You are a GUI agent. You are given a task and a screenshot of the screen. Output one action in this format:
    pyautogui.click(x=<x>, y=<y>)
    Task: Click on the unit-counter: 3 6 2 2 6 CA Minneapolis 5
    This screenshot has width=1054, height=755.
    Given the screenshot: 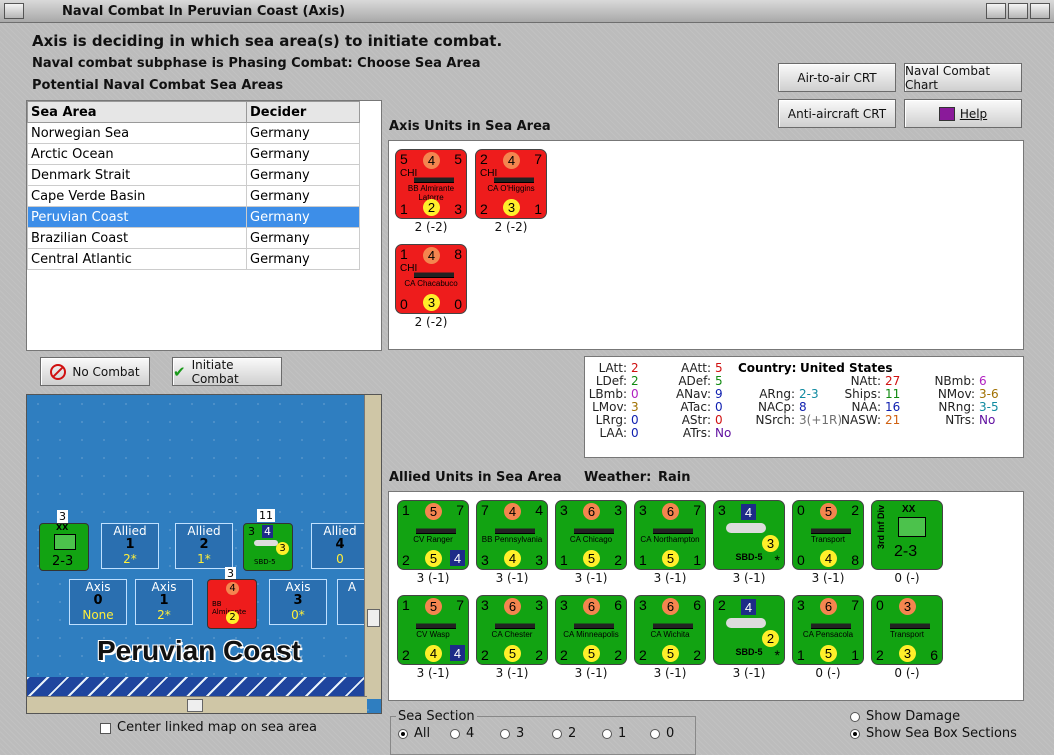 What is the action you would take?
    pyautogui.click(x=591, y=630)
    